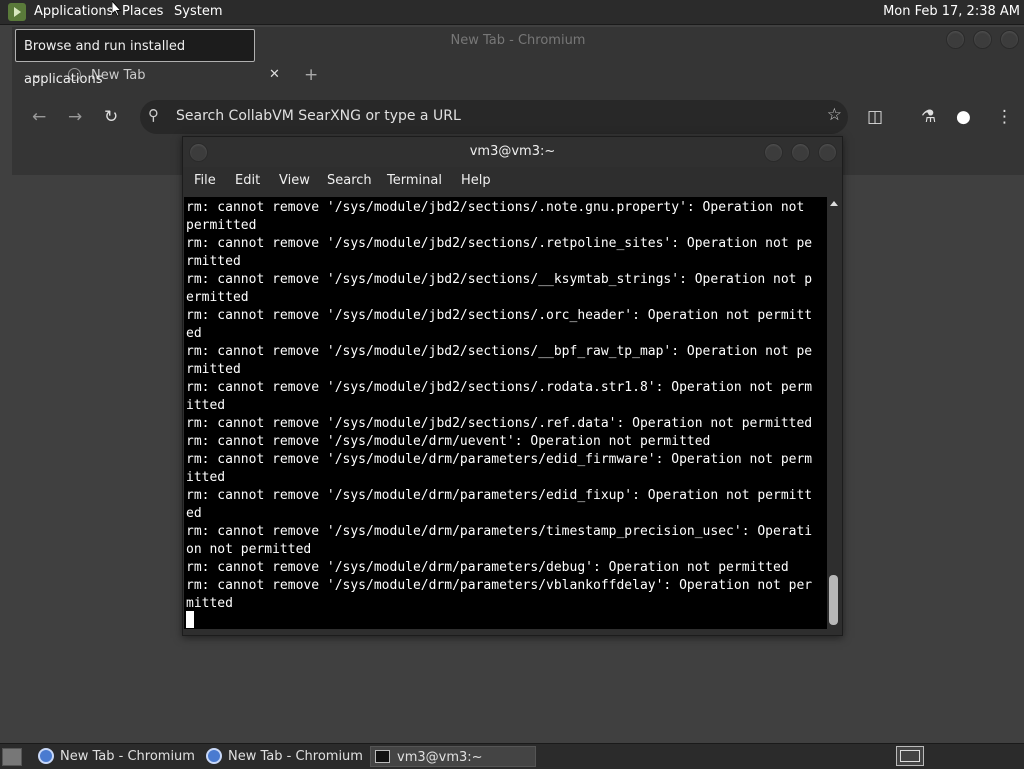 The width and height of the screenshot is (1024, 769). What do you see at coordinates (875, 117) in the screenshot?
I see `extensions-icon: ◫` at bounding box center [875, 117].